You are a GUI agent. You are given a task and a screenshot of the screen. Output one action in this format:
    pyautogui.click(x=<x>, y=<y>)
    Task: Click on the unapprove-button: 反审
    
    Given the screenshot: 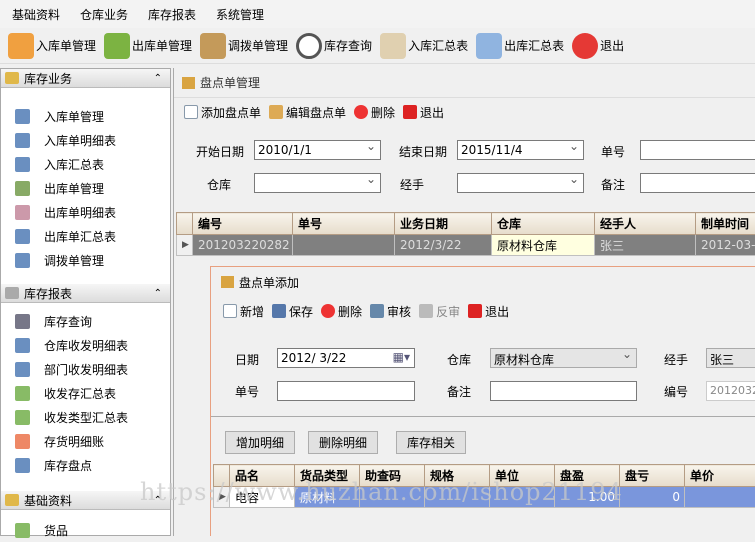 What is the action you would take?
    pyautogui.click(x=439, y=311)
    